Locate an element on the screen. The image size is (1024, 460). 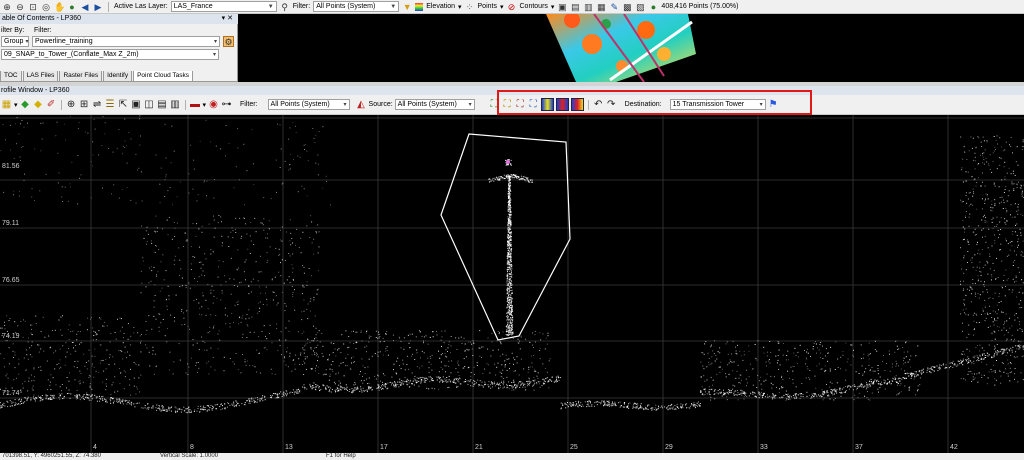
caret-down-icon: ▾ is located at coordinates (501, 7).